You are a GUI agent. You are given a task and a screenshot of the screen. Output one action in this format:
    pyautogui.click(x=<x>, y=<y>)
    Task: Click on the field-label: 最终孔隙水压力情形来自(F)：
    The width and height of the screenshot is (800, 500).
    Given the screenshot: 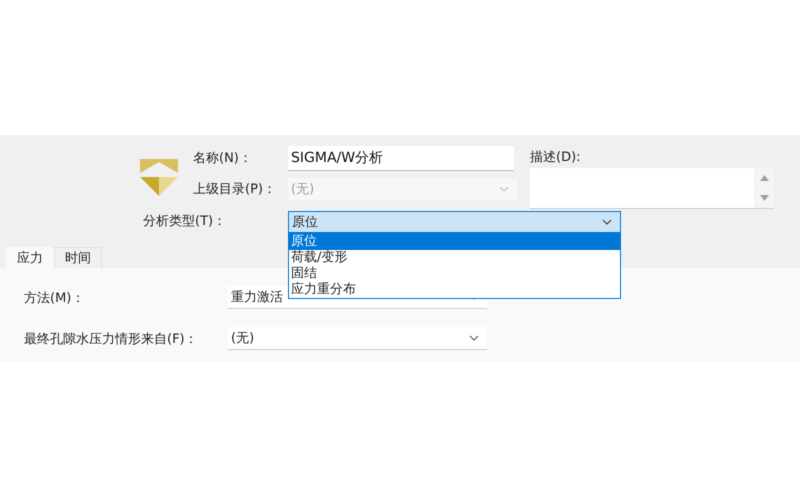 What is the action you would take?
    pyautogui.click(x=111, y=339)
    